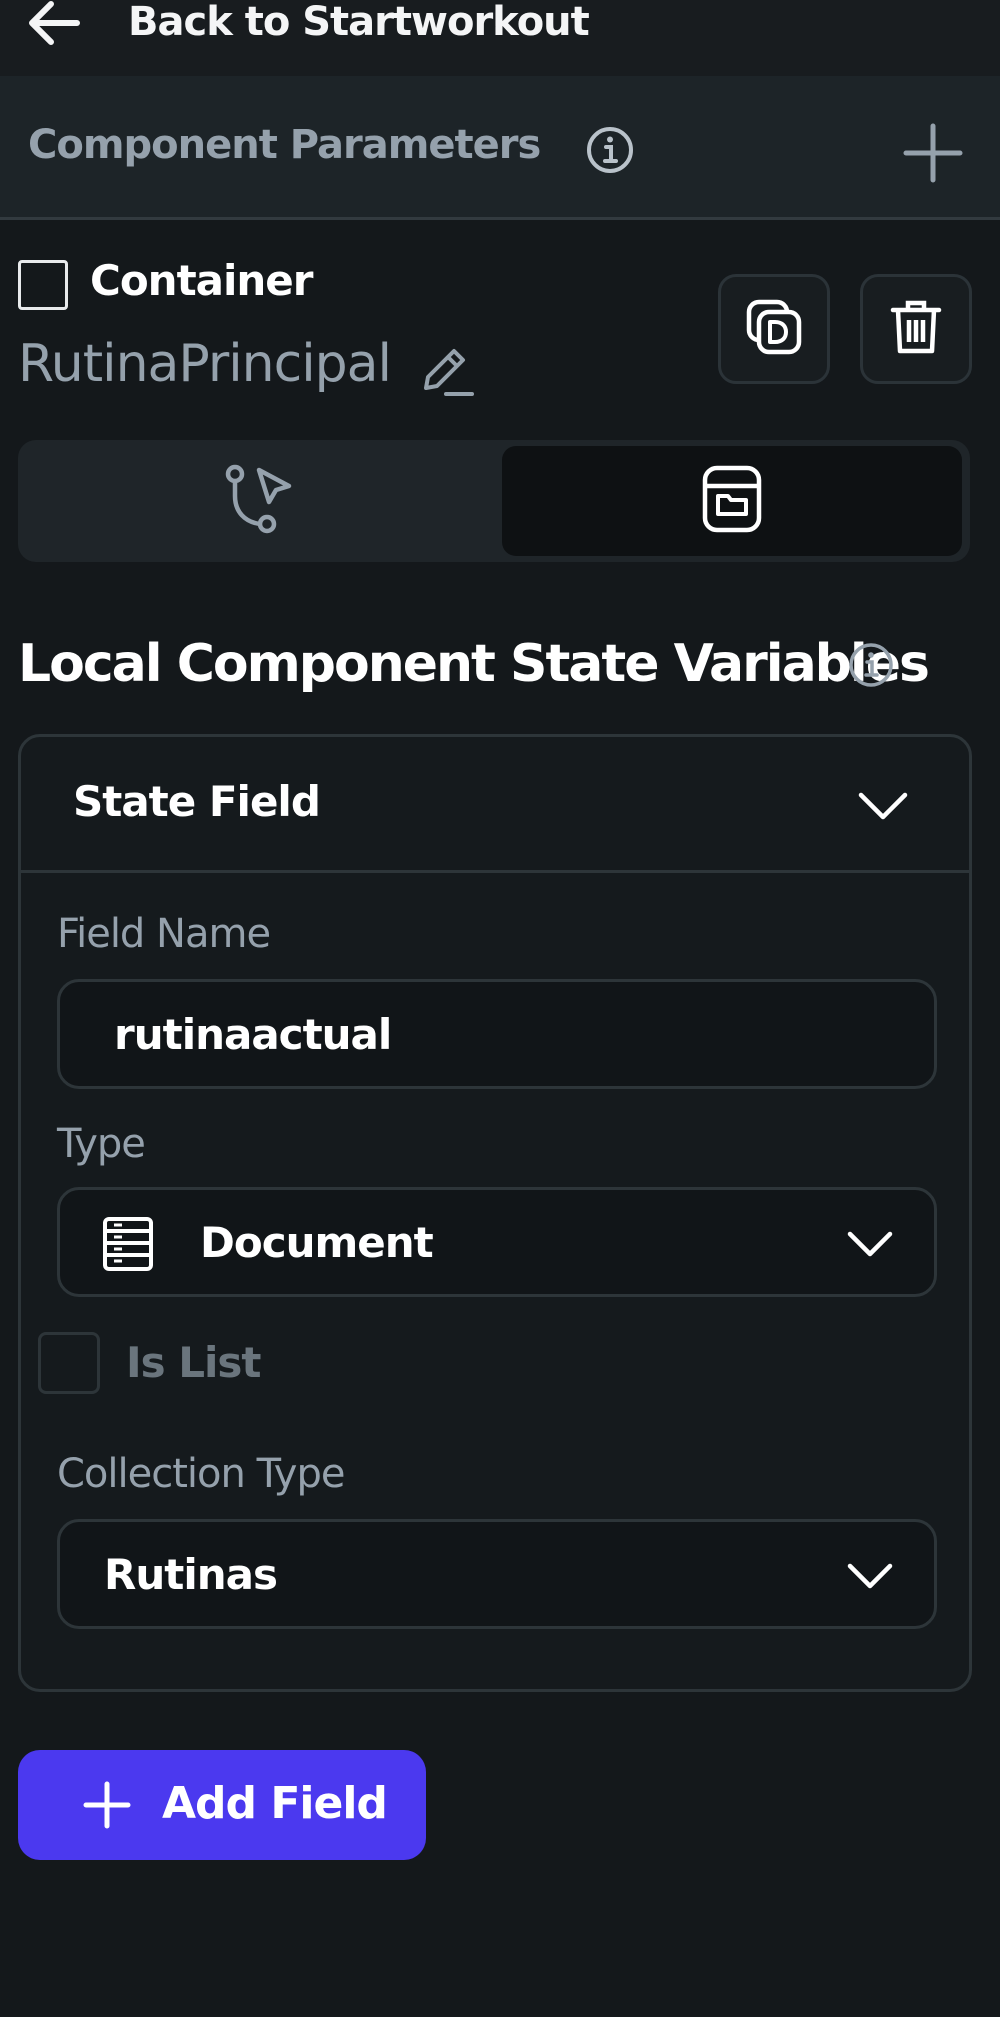 The width and height of the screenshot is (1000, 2017). Describe the element at coordinates (191, 1574) in the screenshot. I see `collection-type-value: Rutinas` at that location.